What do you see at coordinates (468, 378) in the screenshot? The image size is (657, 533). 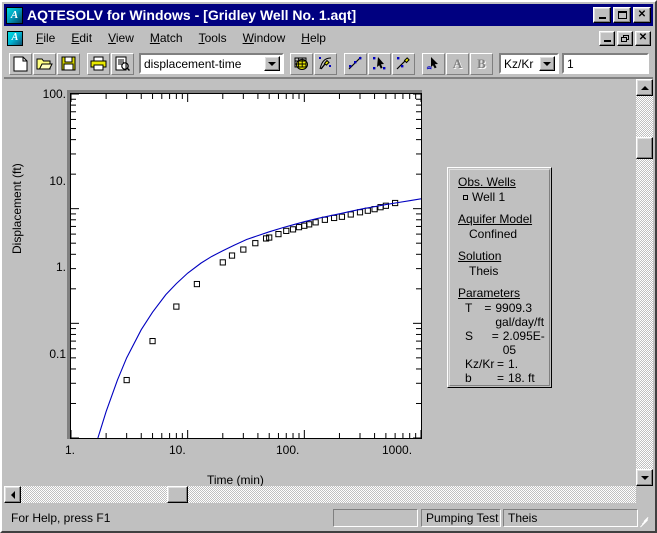 I see `legend-param-b-key: b` at bounding box center [468, 378].